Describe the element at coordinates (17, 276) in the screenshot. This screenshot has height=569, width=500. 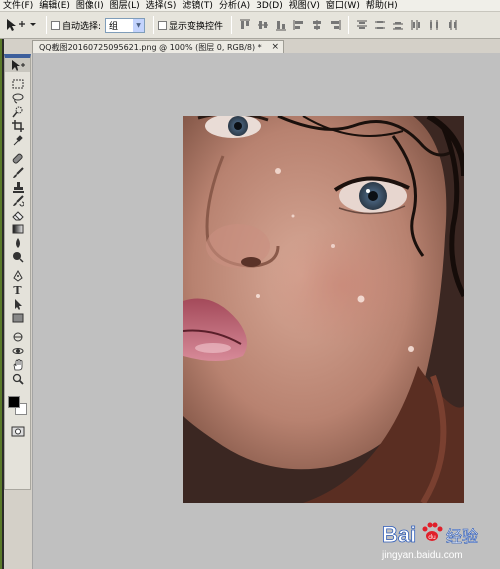
I see `pen-tool-icon` at that location.